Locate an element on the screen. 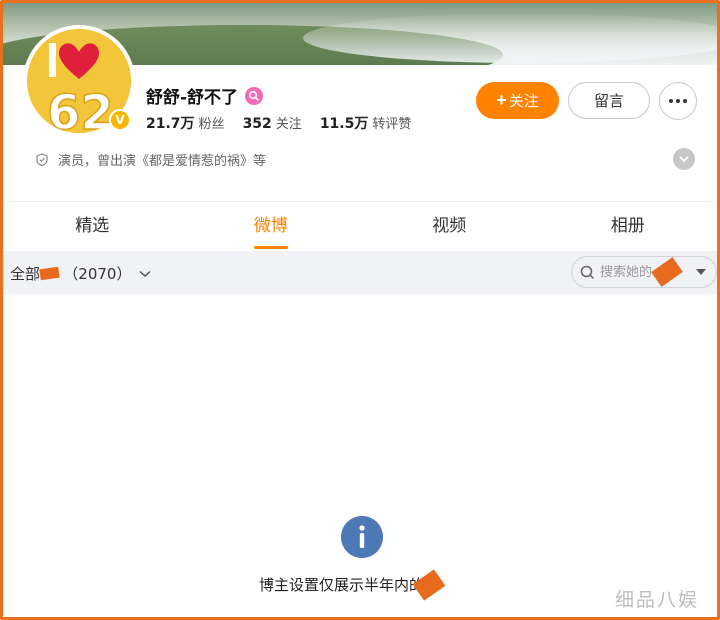 The height and width of the screenshot is (620, 720). more-options-button is located at coordinates (678, 101).